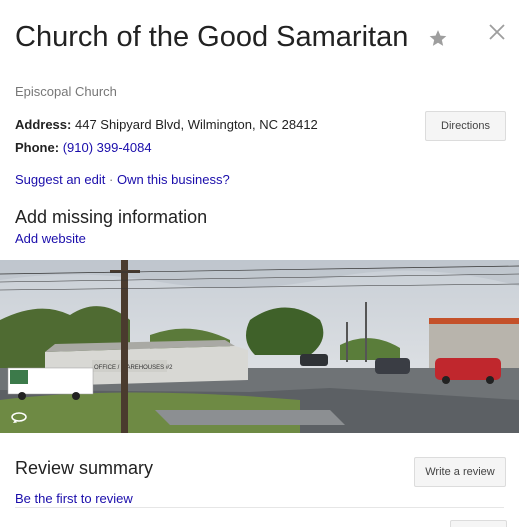  Describe the element at coordinates (212, 37) in the screenshot. I see `place-title: Church of the Good Samaritan` at that location.